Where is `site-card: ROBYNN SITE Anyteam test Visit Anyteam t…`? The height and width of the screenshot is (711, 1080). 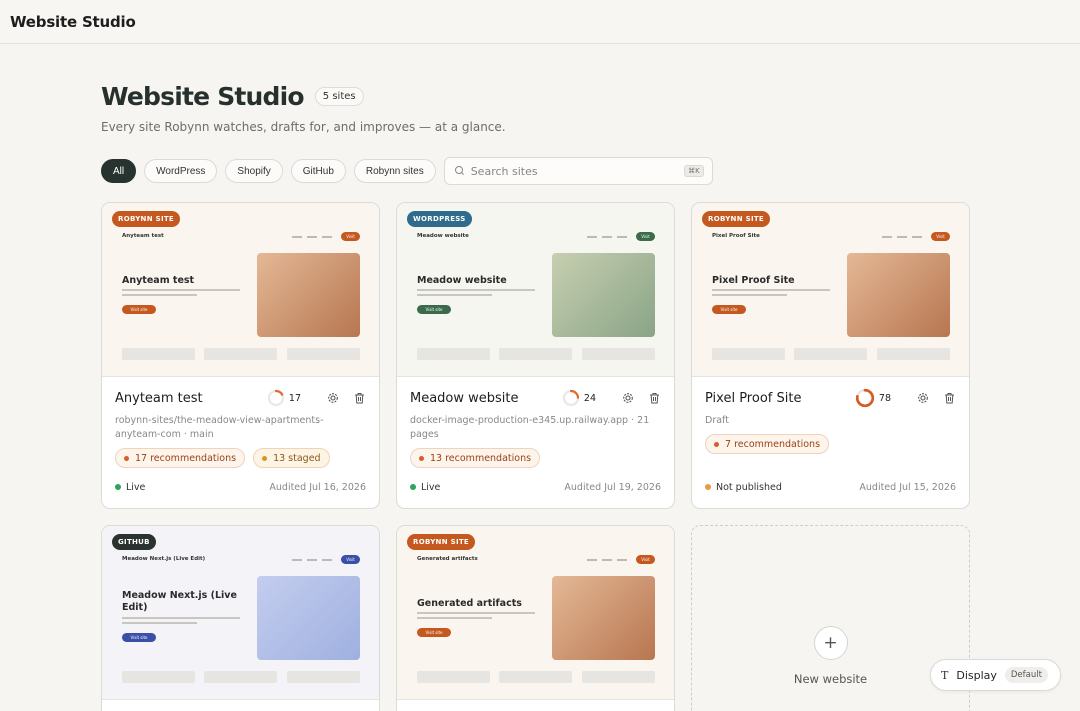
site-card: ROBYNN SITE Anyteam test Visit Anyteam t… is located at coordinates (240, 355).